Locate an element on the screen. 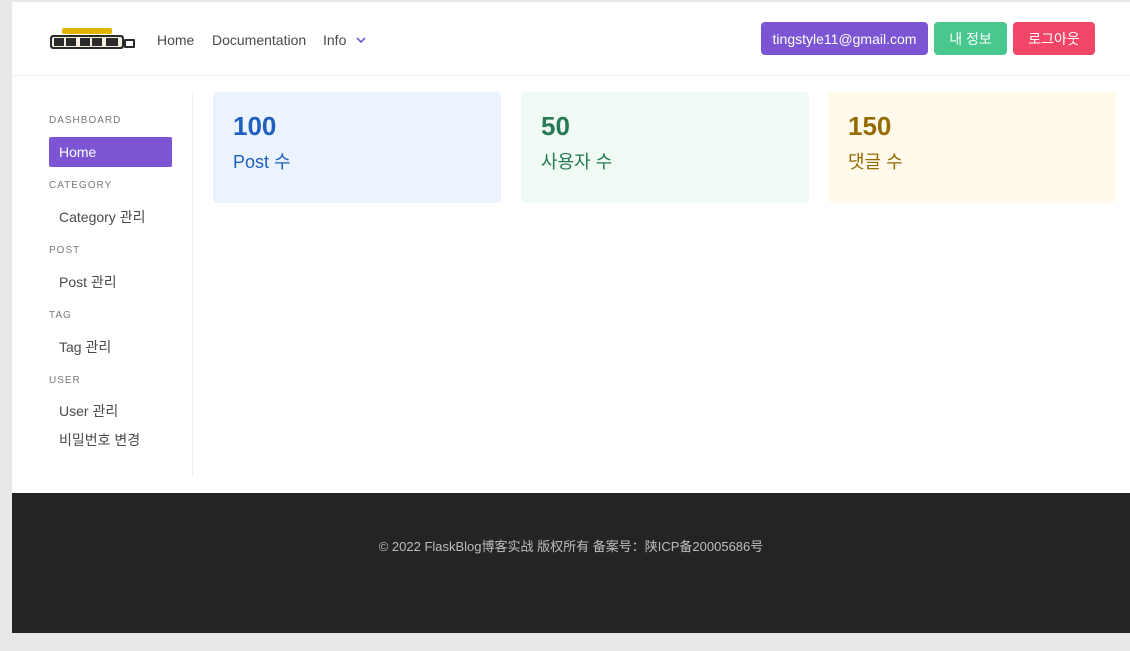 This screenshot has width=1130, height=651. stat-label: 사용자 수 is located at coordinates (577, 162).